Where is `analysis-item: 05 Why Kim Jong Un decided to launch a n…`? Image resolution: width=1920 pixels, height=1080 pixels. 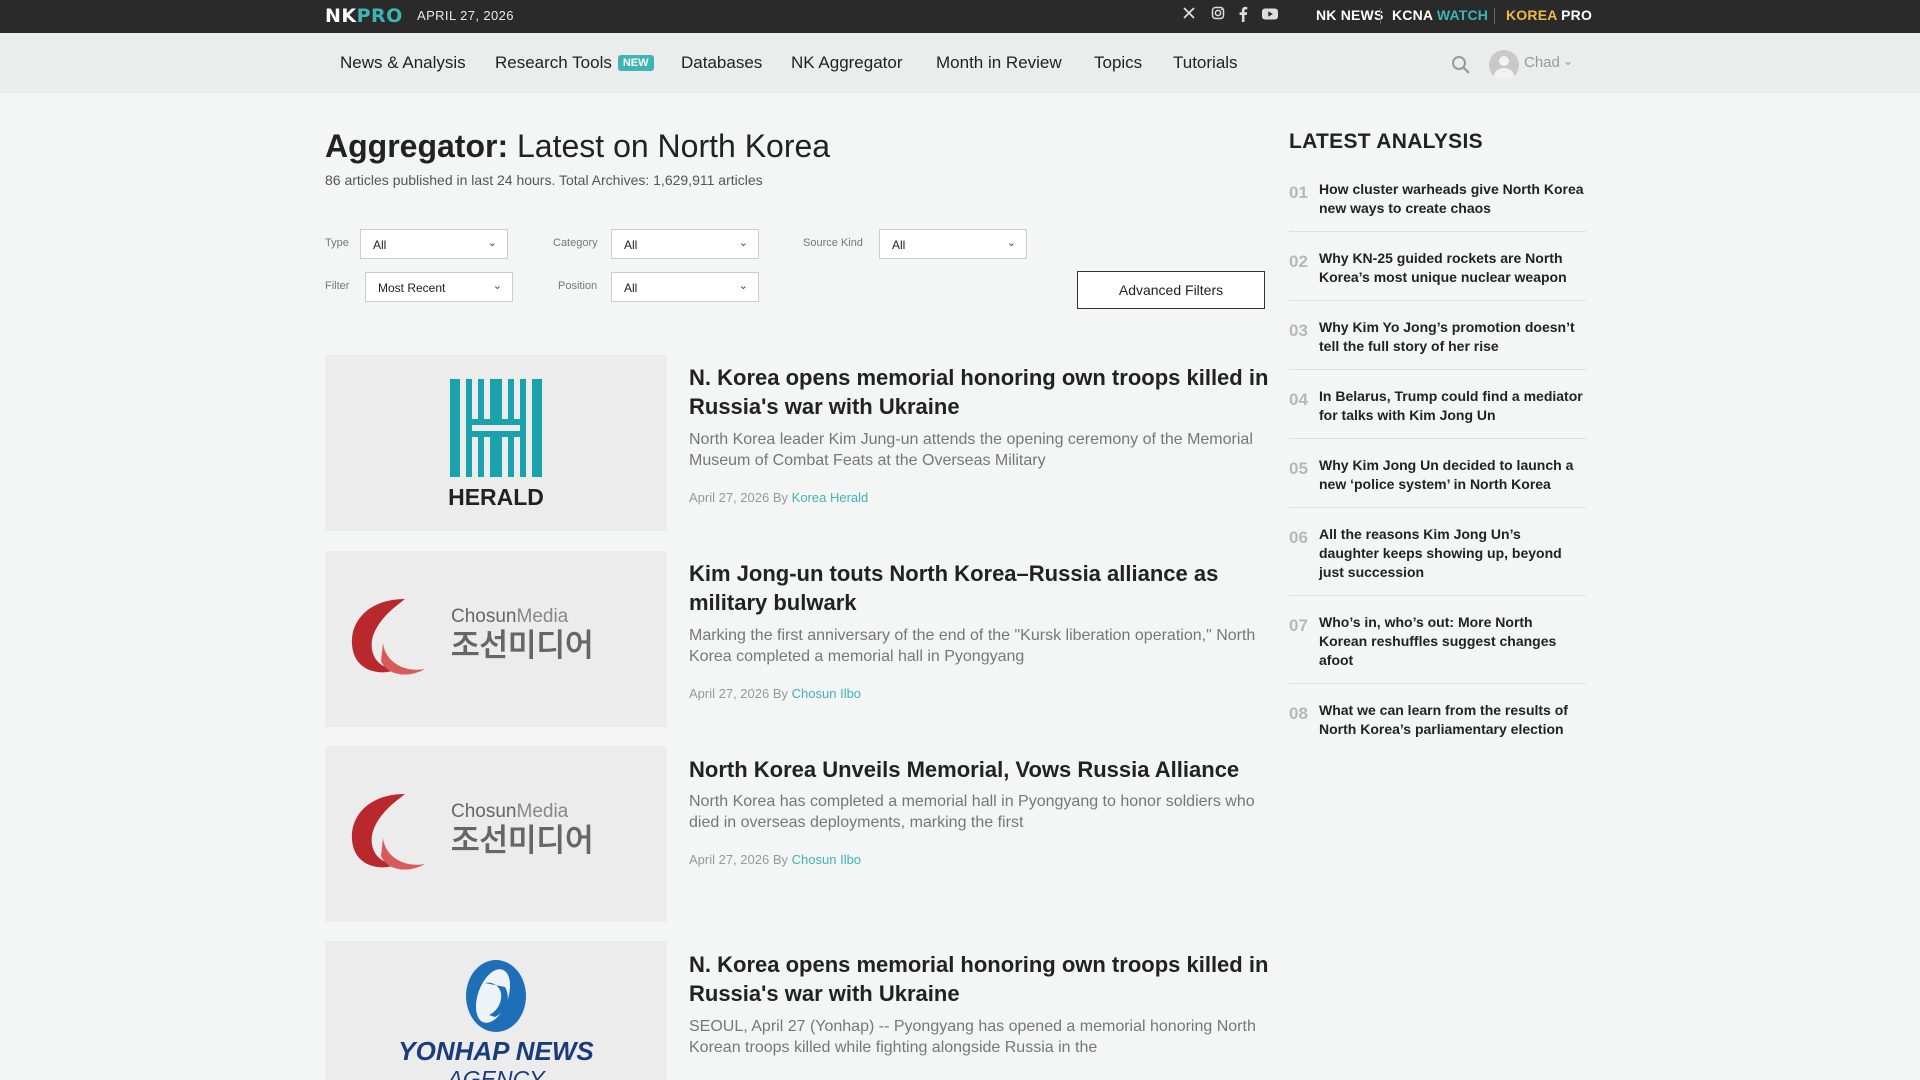 analysis-item: 05 Why Kim Jong Un decided to launch a n… is located at coordinates (1437, 482).